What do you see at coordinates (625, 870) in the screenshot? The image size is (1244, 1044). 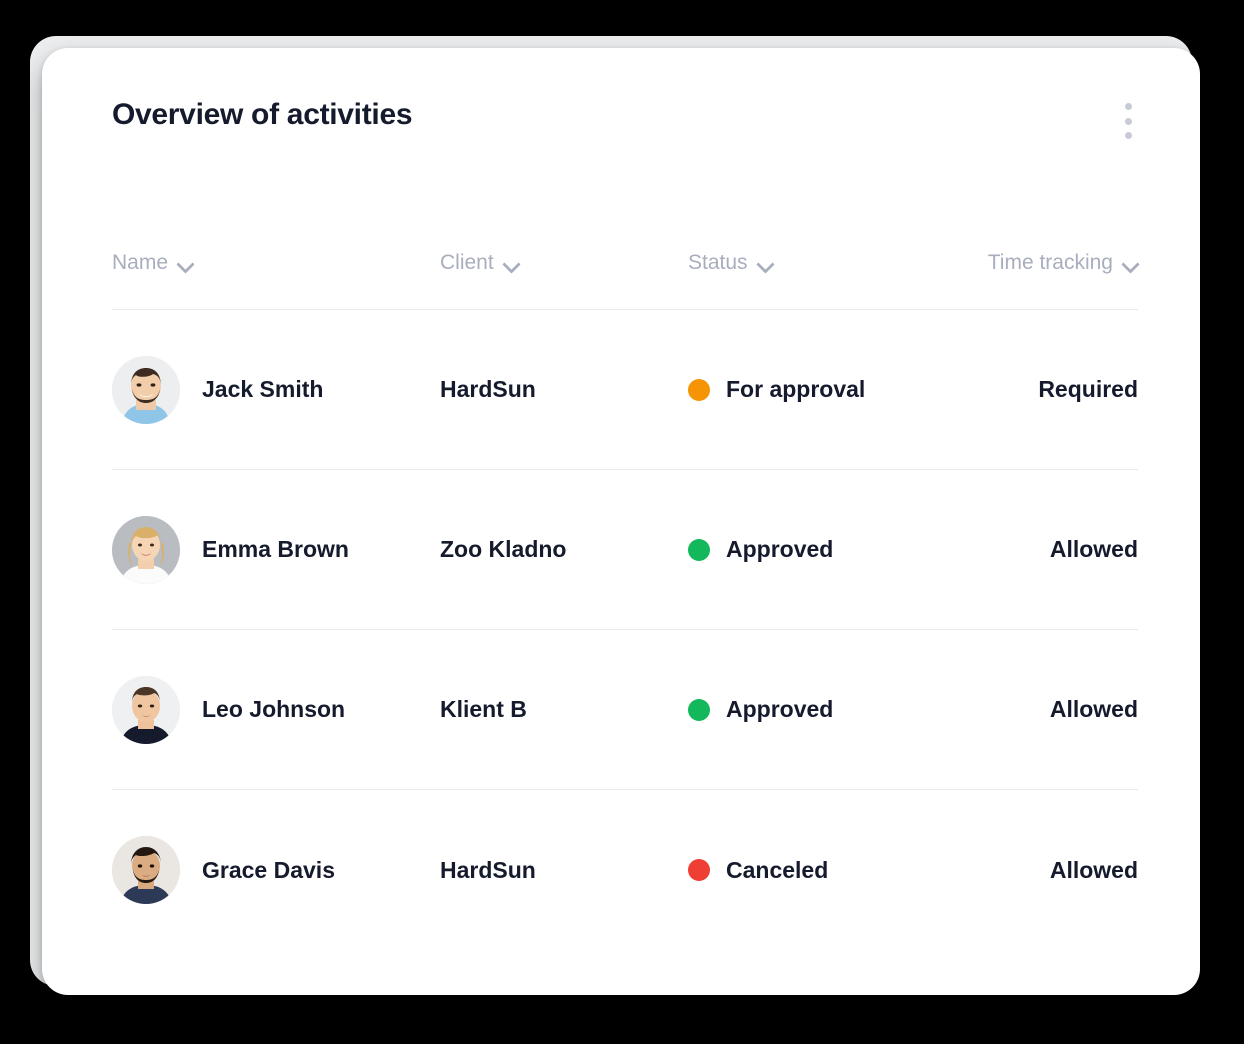 I see `table-row: Grace Davis HardSun Canceled Allowed` at bounding box center [625, 870].